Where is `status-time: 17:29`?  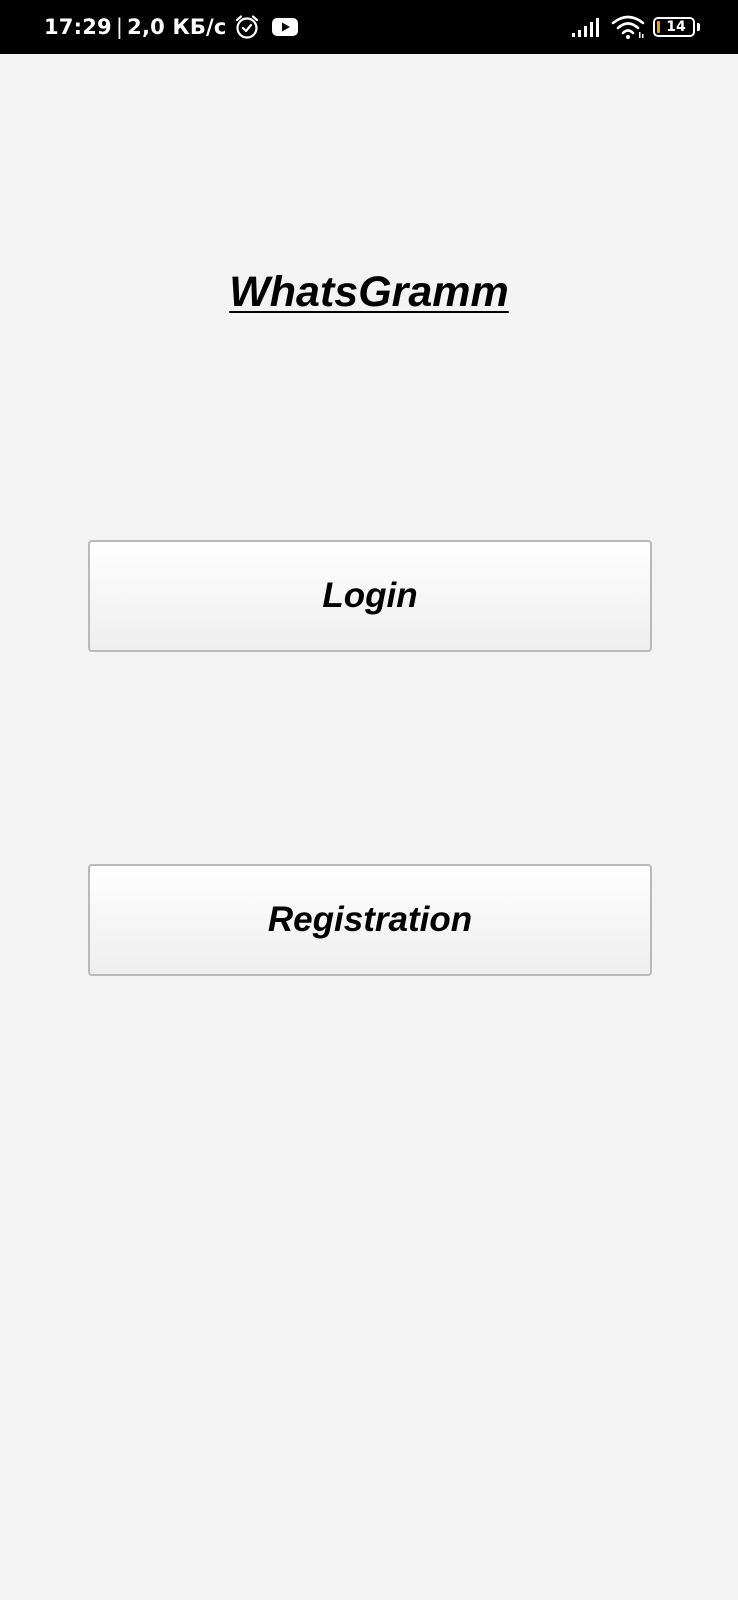 status-time: 17:29 is located at coordinates (78, 27).